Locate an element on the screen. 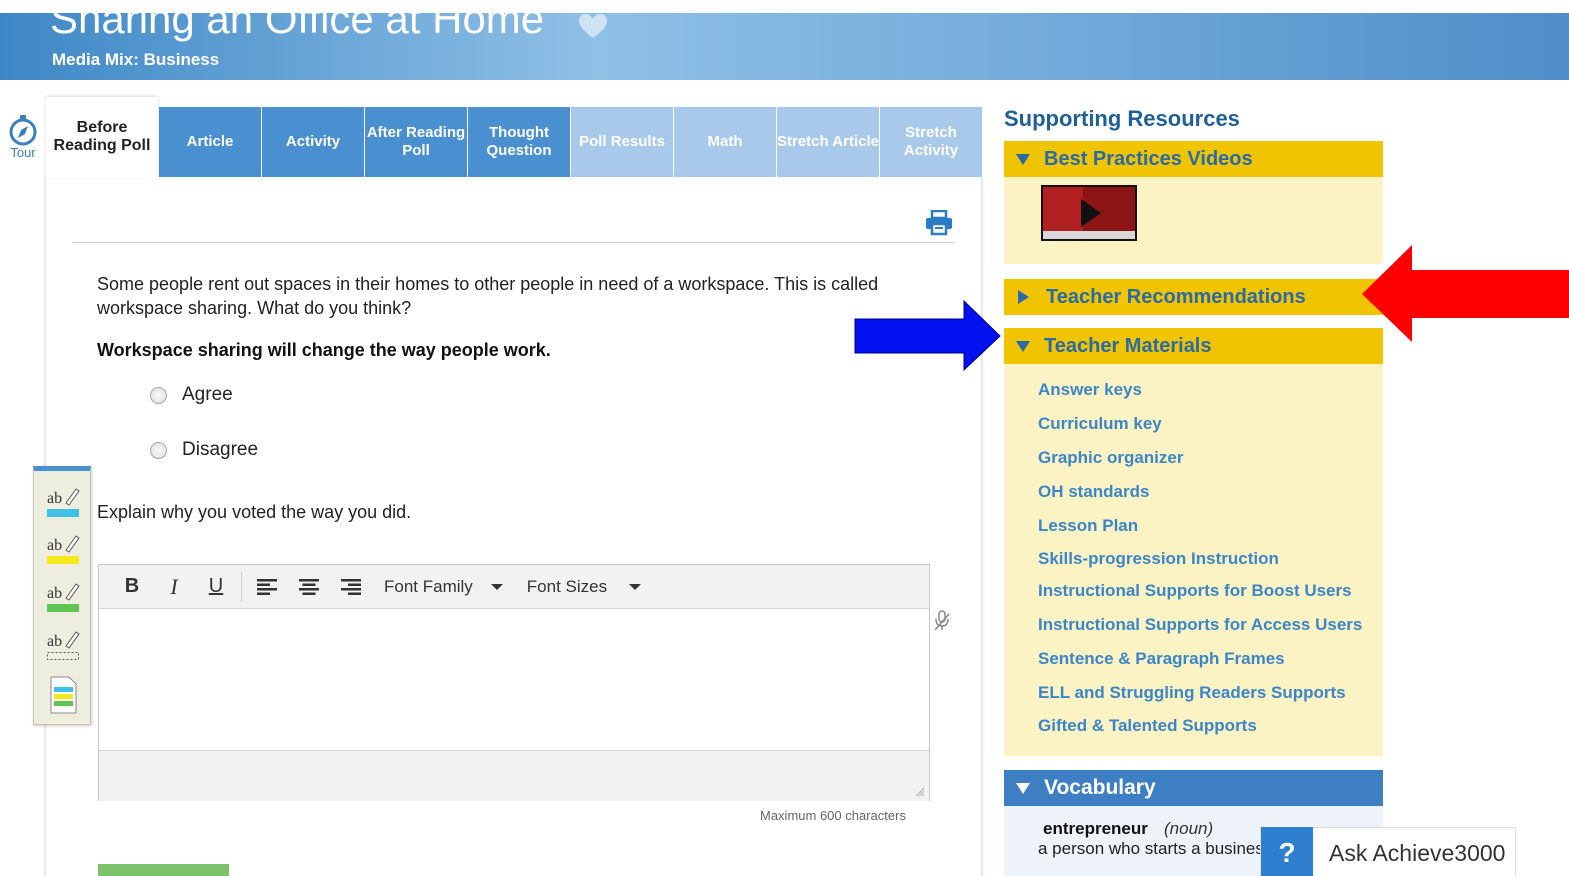 The height and width of the screenshot is (876, 1569). tab-poll-results: Poll Results is located at coordinates (622, 142).